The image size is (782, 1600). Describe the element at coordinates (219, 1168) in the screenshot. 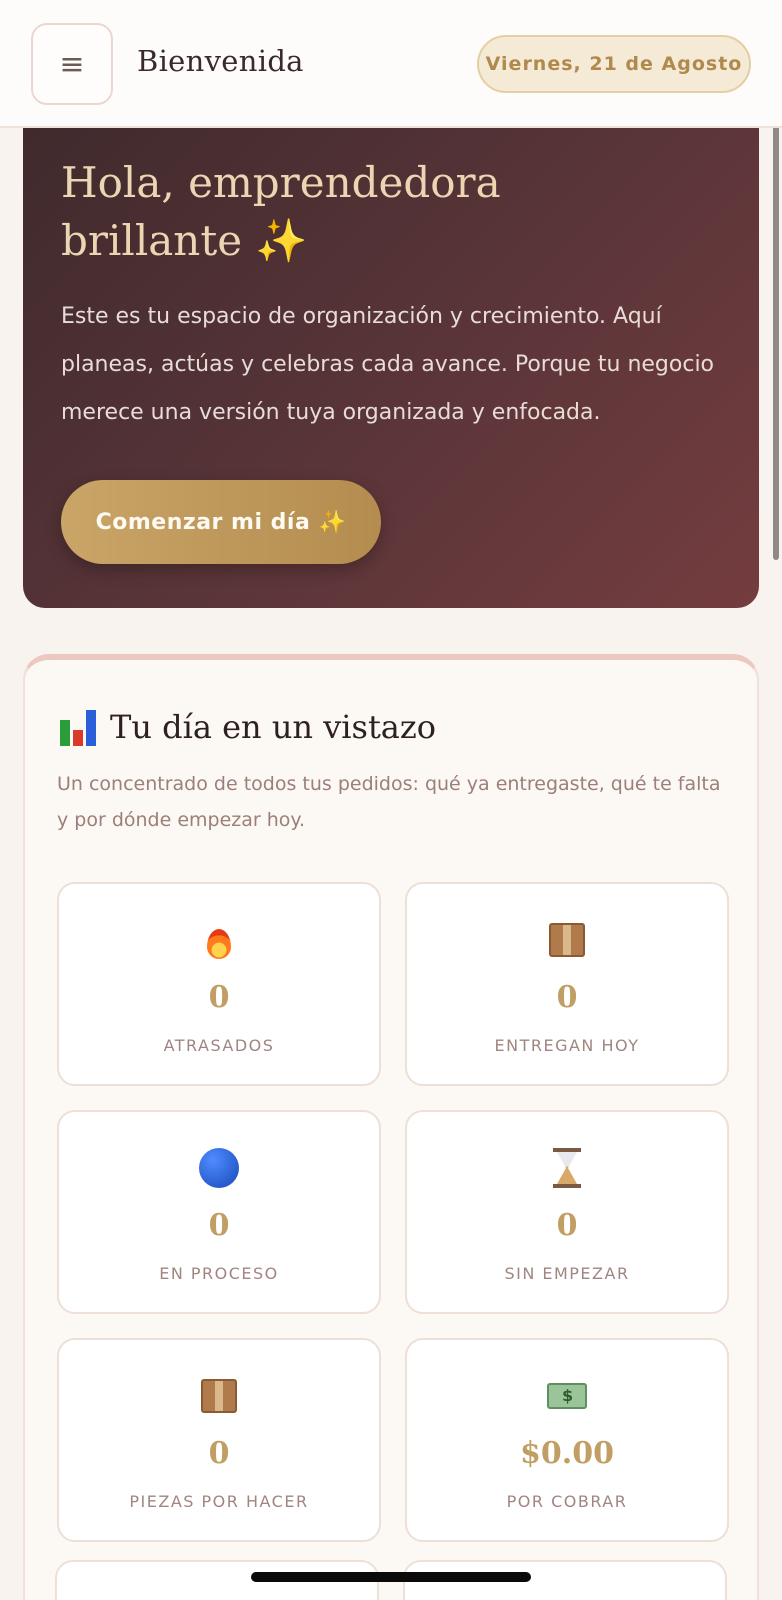

I see `blue-circle-icon` at that location.